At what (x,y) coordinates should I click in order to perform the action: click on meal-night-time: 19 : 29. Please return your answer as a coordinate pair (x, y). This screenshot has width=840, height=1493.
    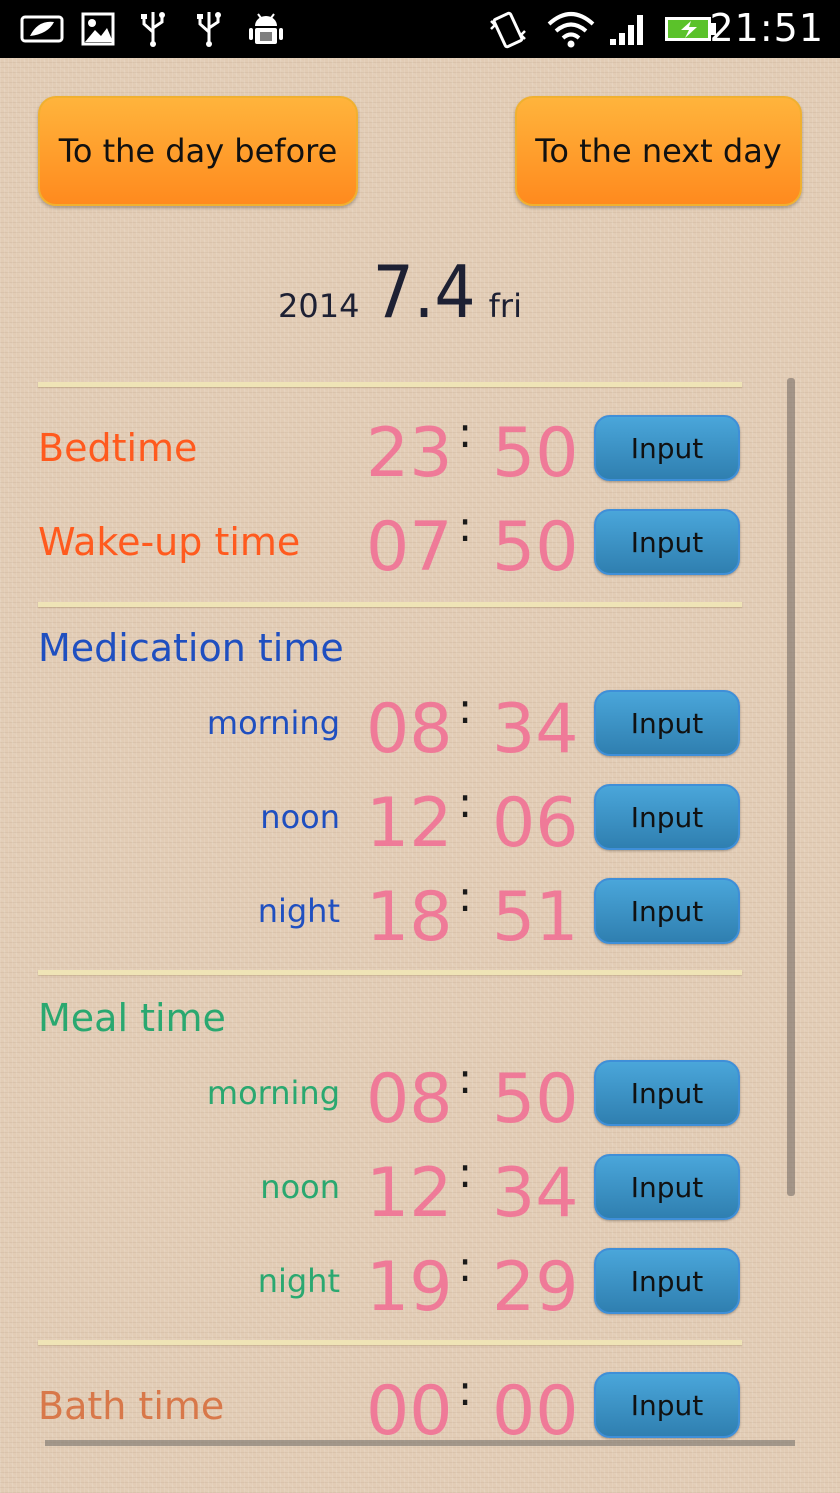
    Looking at the image, I should click on (470, 1285).